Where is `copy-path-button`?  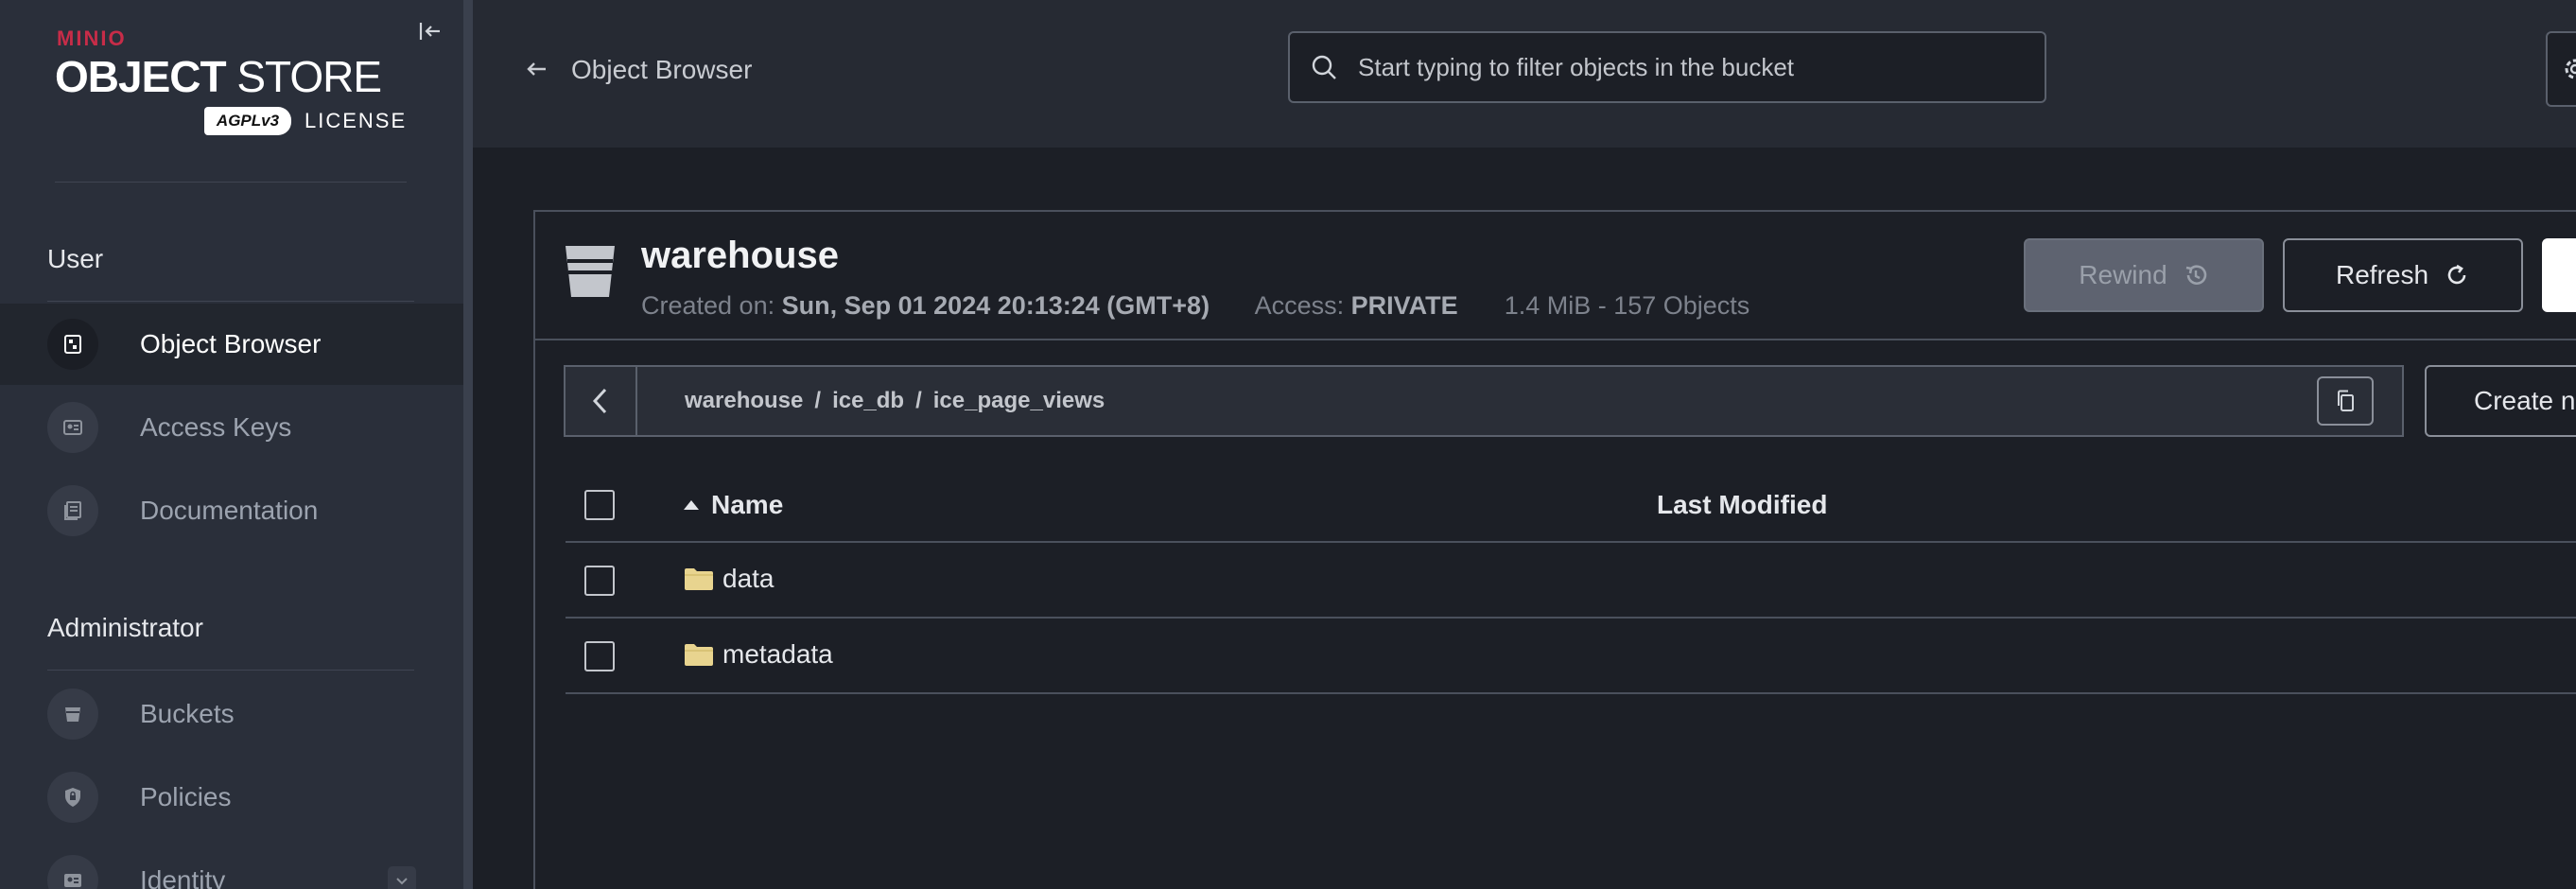
copy-path-button is located at coordinates (2345, 401).